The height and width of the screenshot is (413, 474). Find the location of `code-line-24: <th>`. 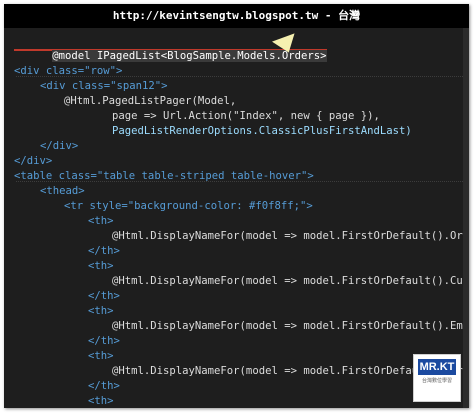

code-line-24: <th> is located at coordinates (101, 401).